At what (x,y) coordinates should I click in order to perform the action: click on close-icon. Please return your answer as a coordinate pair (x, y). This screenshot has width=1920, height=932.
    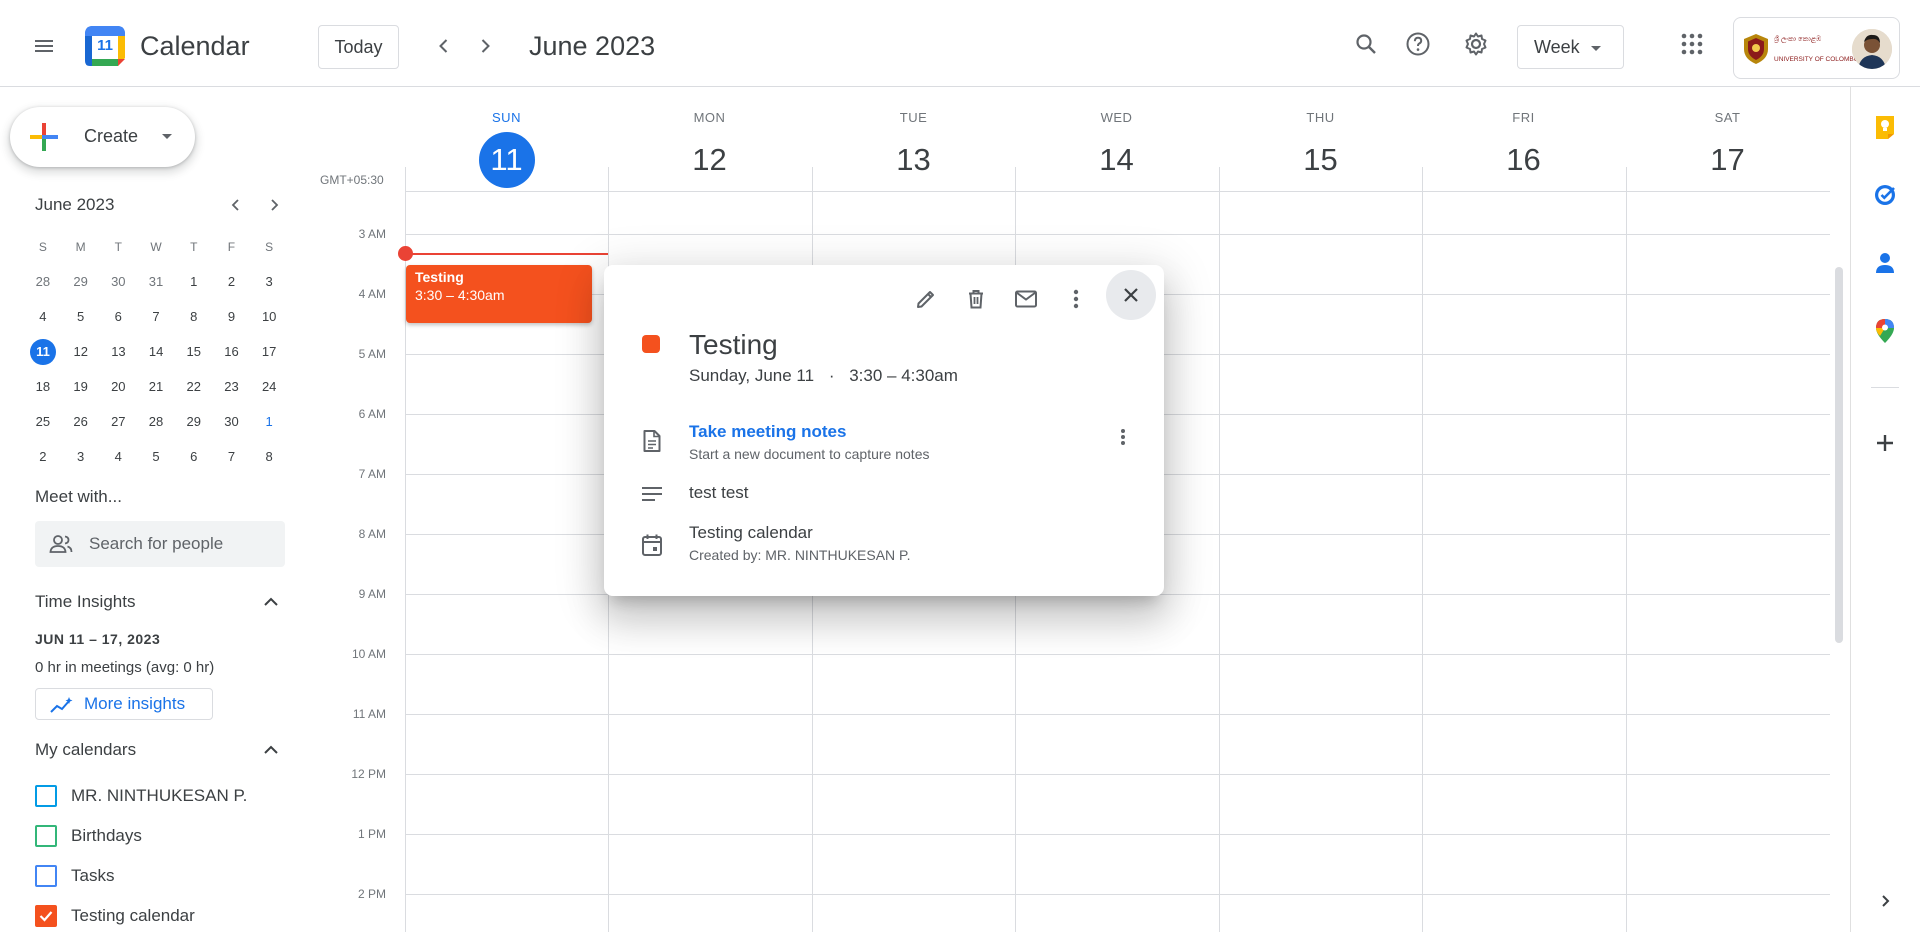
    Looking at the image, I should click on (1131, 295).